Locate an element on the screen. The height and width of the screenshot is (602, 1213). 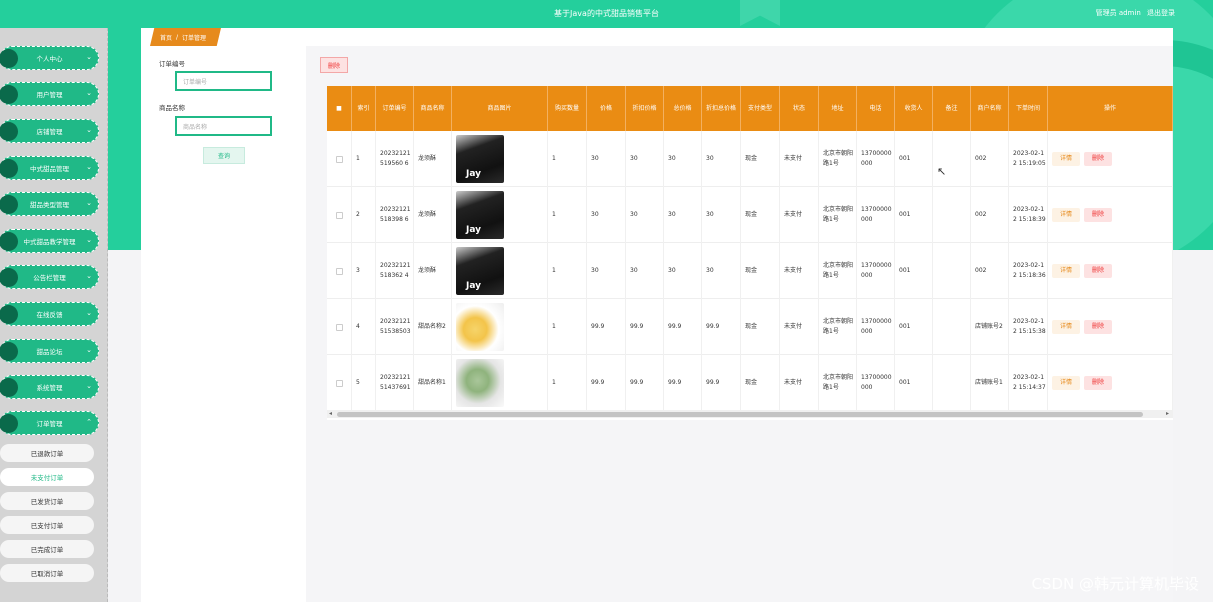
product-image-cell: Jay is located at coordinates (500, 271).